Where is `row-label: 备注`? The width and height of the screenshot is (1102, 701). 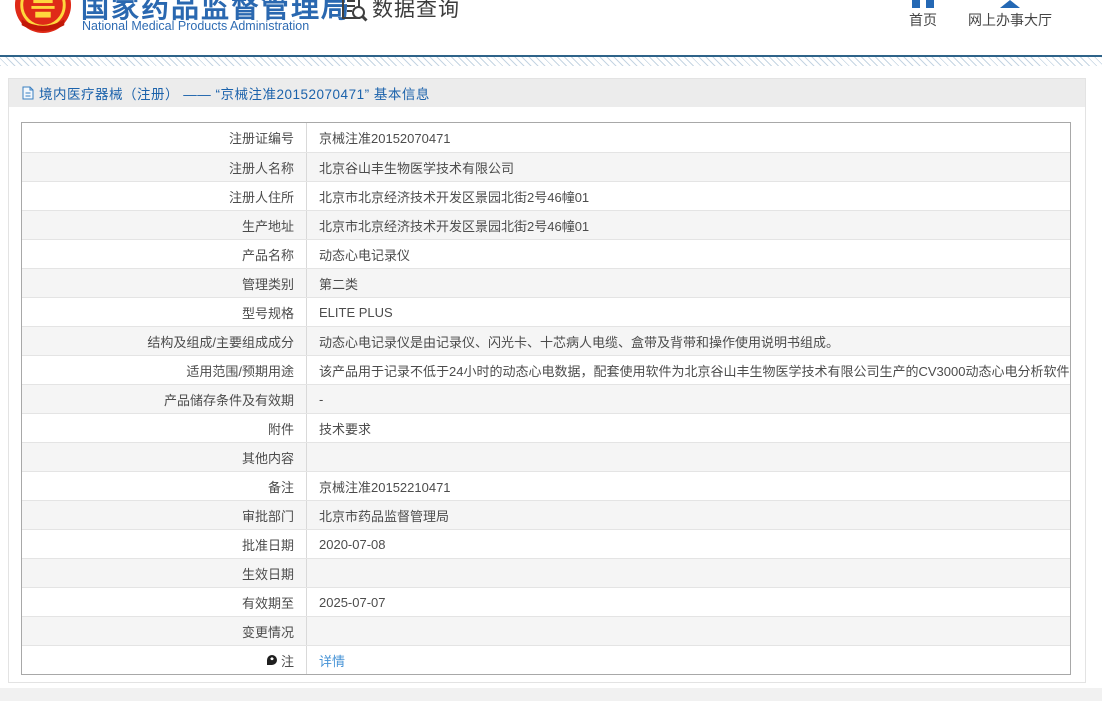
row-label: 备注 is located at coordinates (164, 486).